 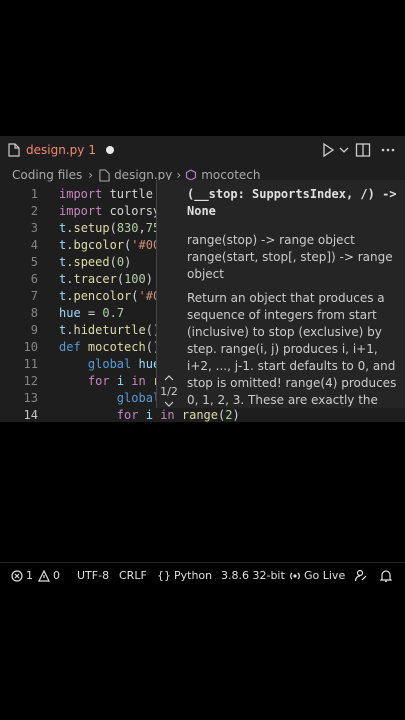 I want to click on tab-design-py: design.py 1, so click(x=57, y=150).